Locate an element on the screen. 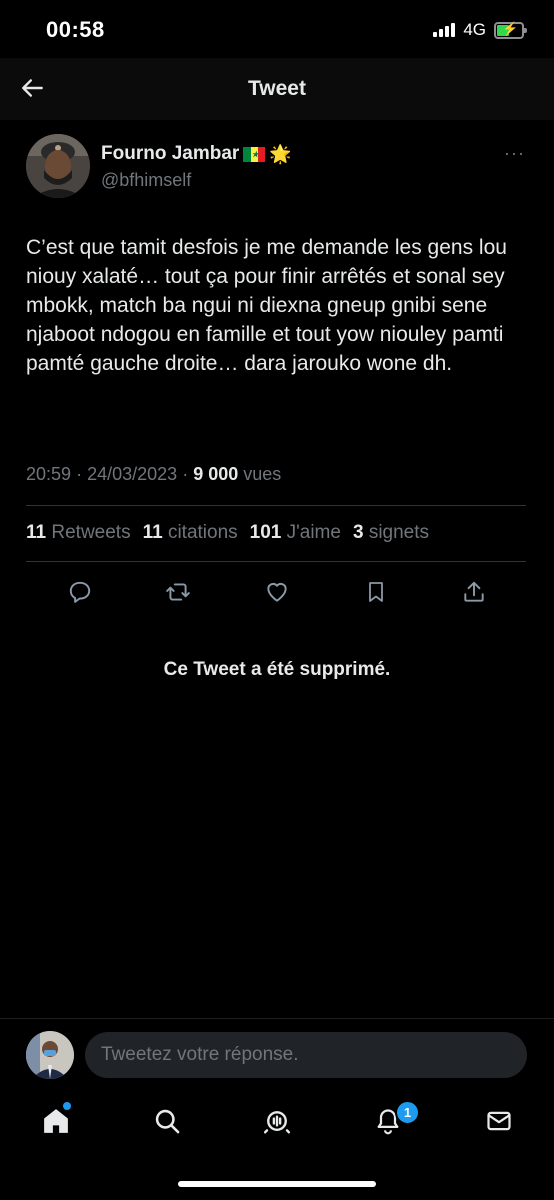  retweets-stat: 11 Retweets is located at coordinates (78, 533).